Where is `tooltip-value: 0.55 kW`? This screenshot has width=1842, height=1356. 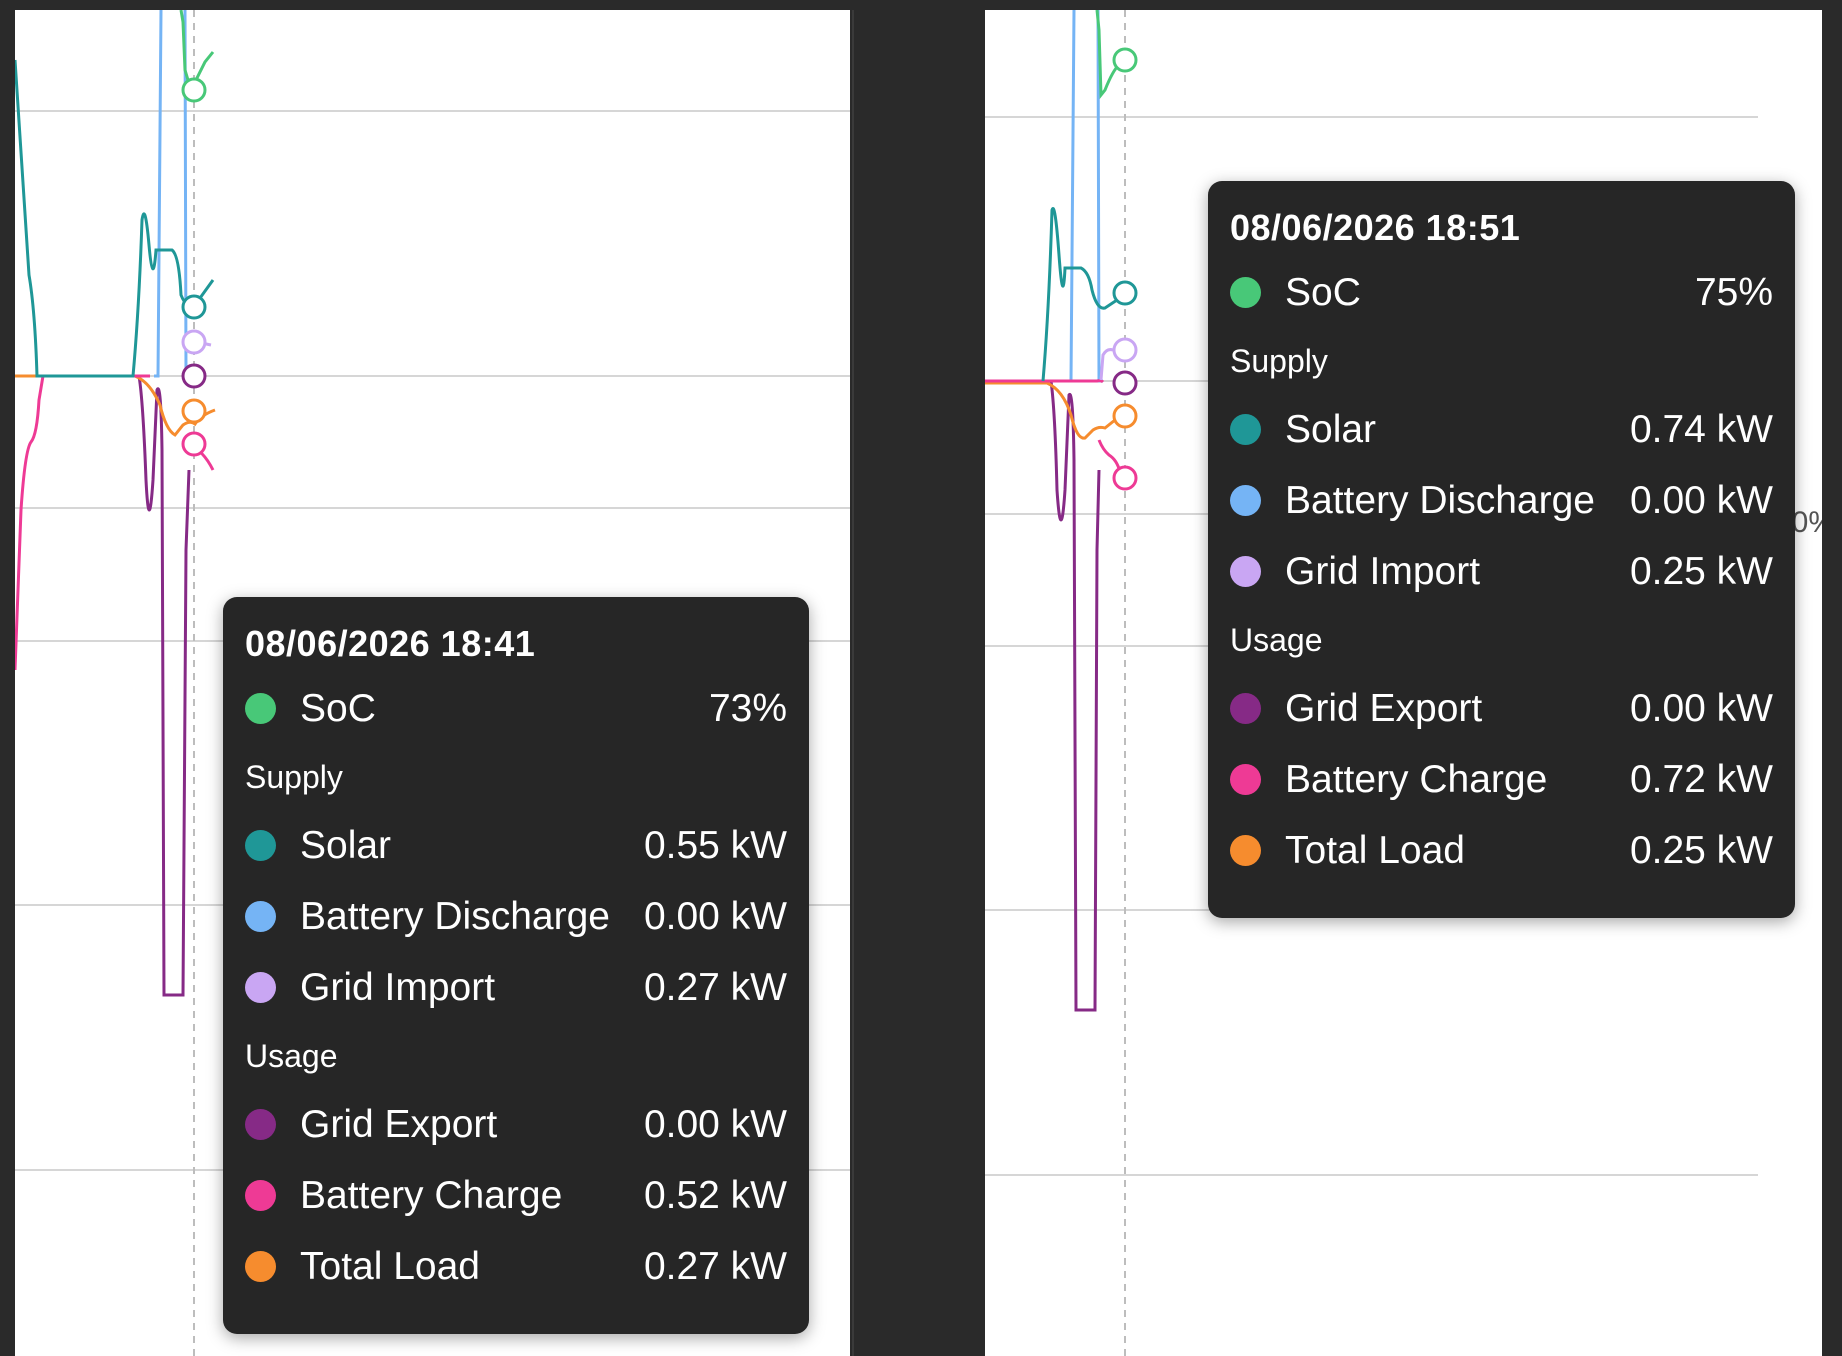
tooltip-value: 0.55 kW is located at coordinates (715, 845).